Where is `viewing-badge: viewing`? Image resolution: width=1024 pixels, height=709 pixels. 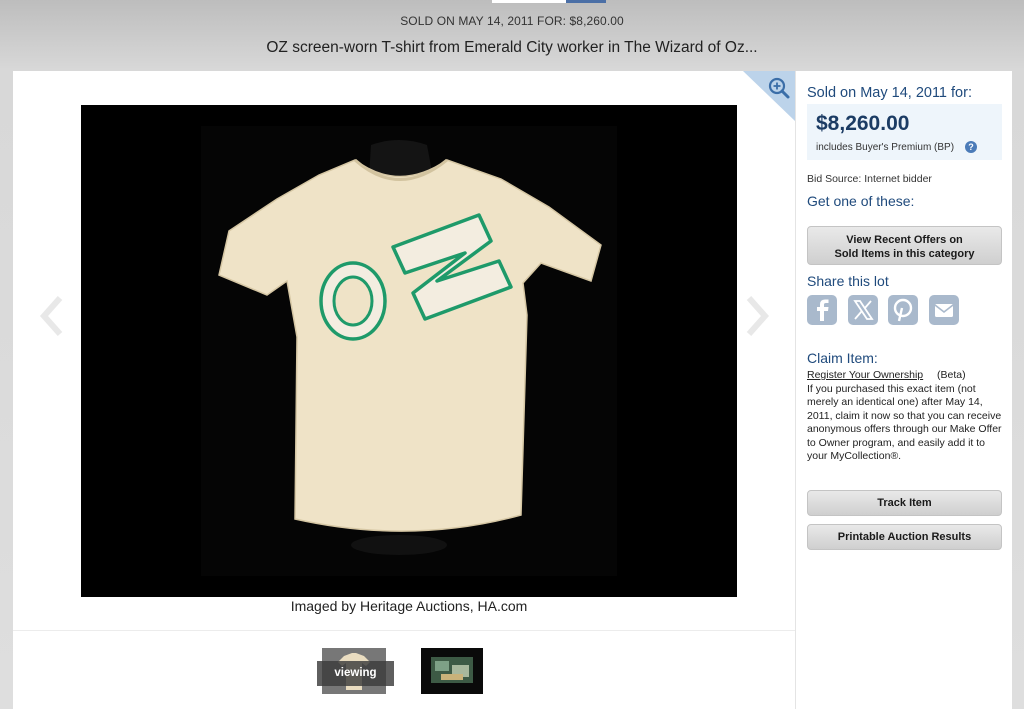 viewing-badge: viewing is located at coordinates (355, 673).